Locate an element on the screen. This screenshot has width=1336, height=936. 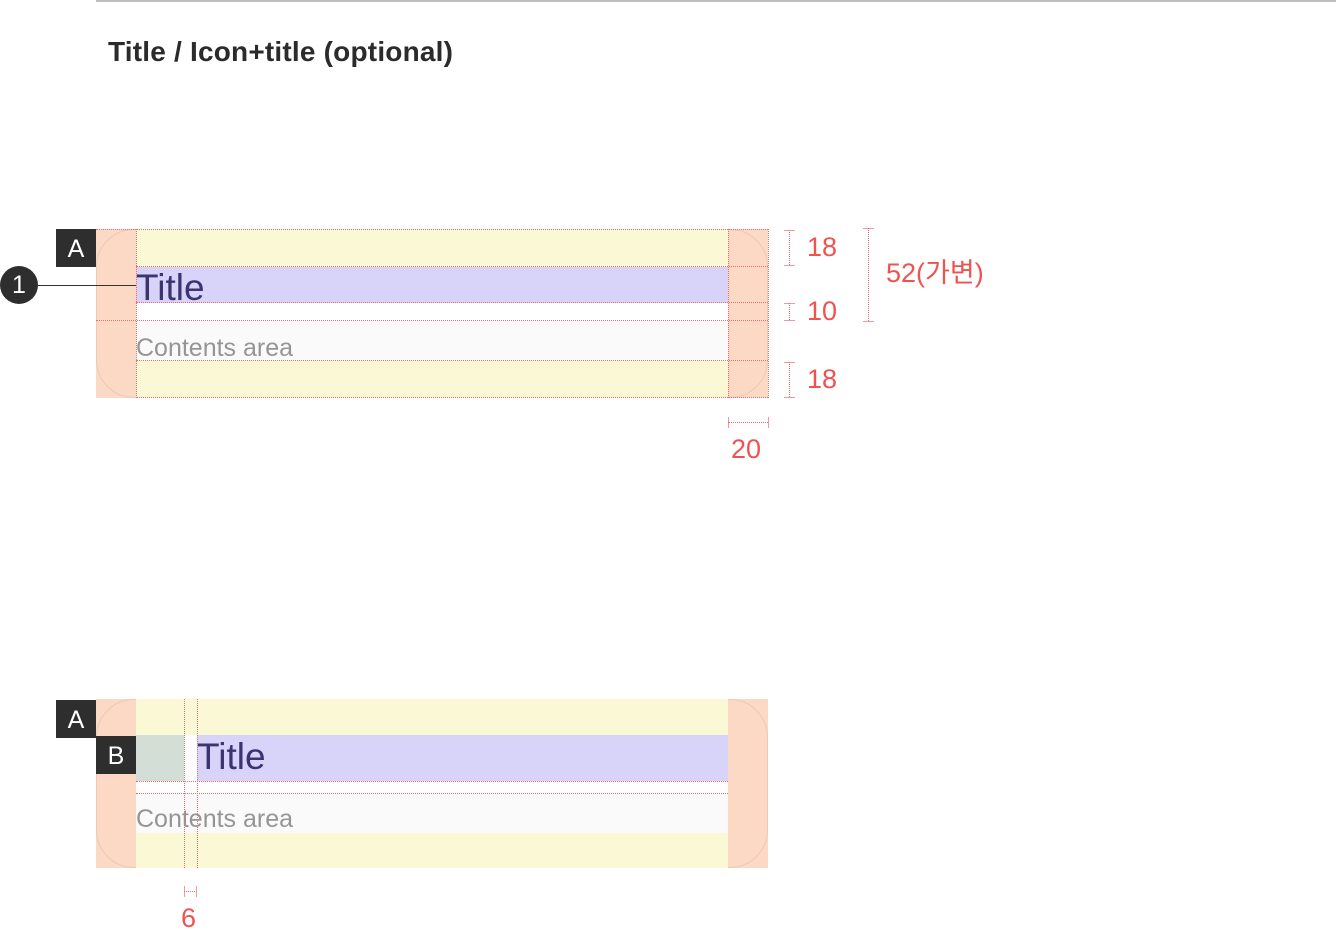
dim-total: 52(가변) is located at coordinates (935, 273).